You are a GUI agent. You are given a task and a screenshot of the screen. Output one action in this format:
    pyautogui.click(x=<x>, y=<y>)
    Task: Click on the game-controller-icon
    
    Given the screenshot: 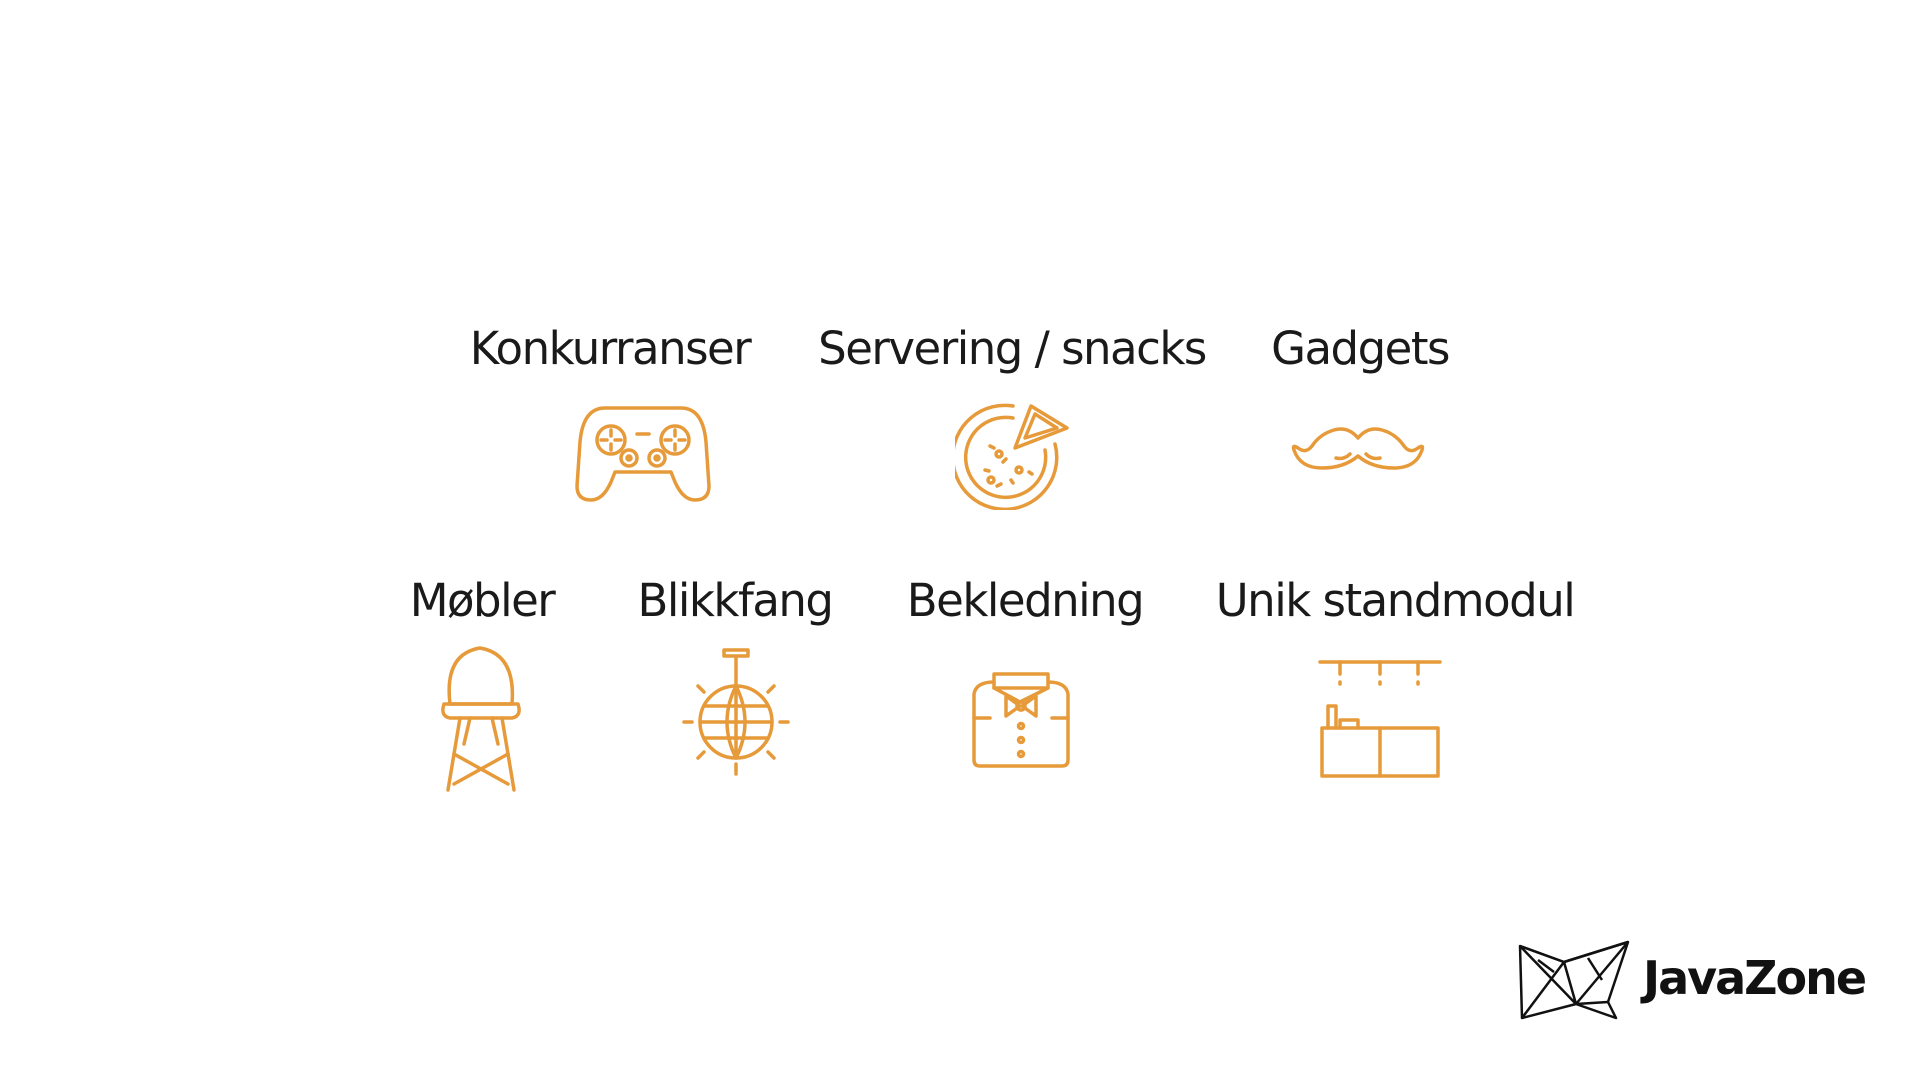 What is the action you would take?
    pyautogui.click(x=643, y=453)
    